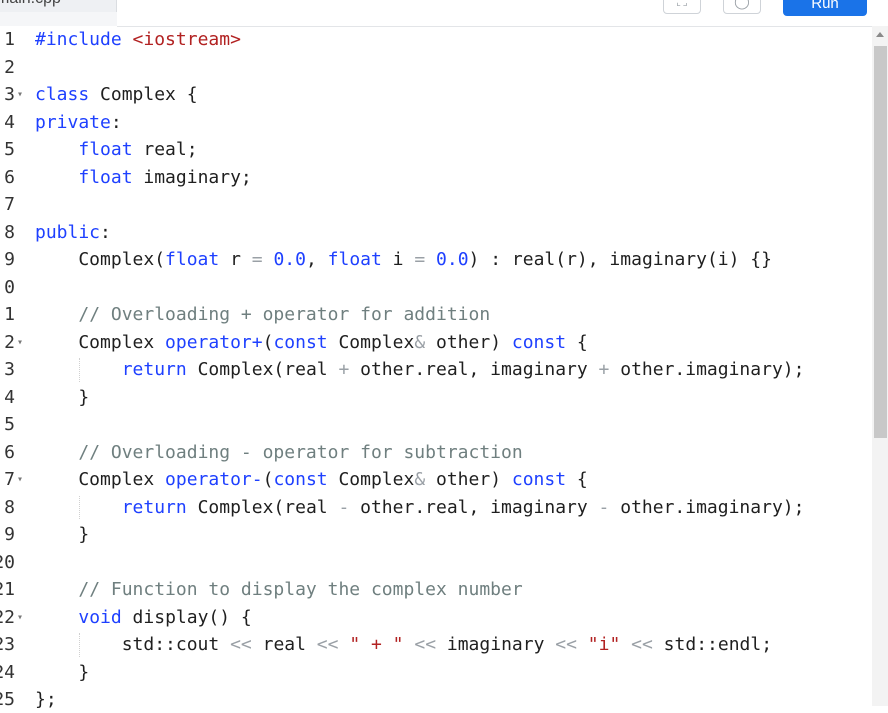  I want to click on code-line: 1 #include <iostream>, so click(436, 39).